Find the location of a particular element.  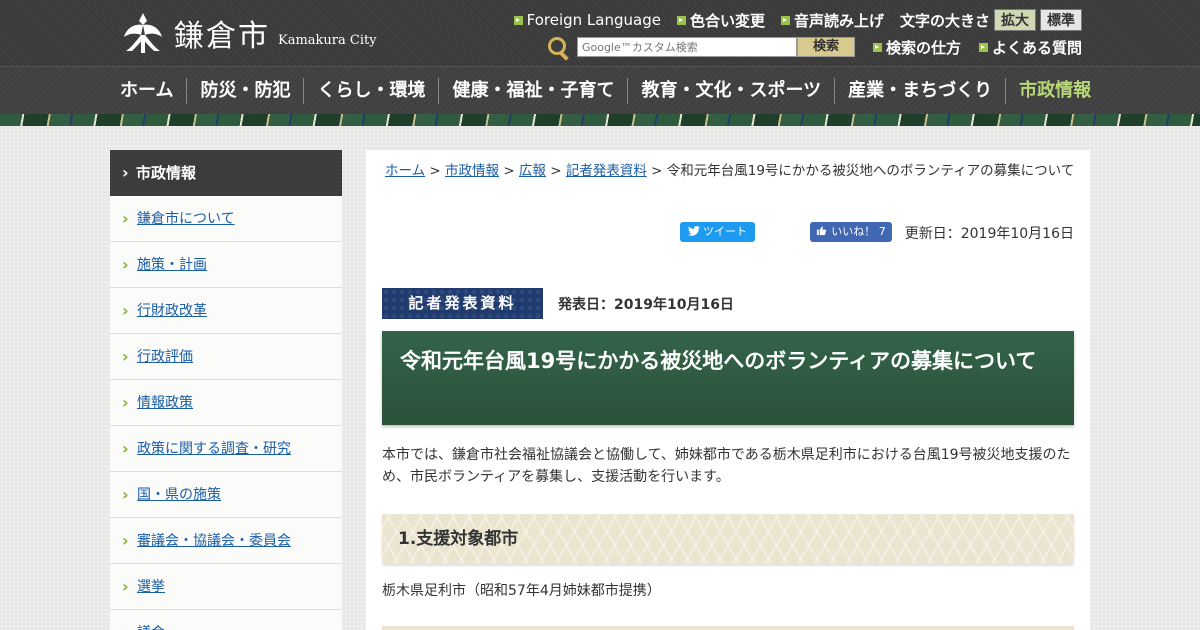

sidebar-item-label: 審議会・協議会・委員会 is located at coordinates (214, 541).